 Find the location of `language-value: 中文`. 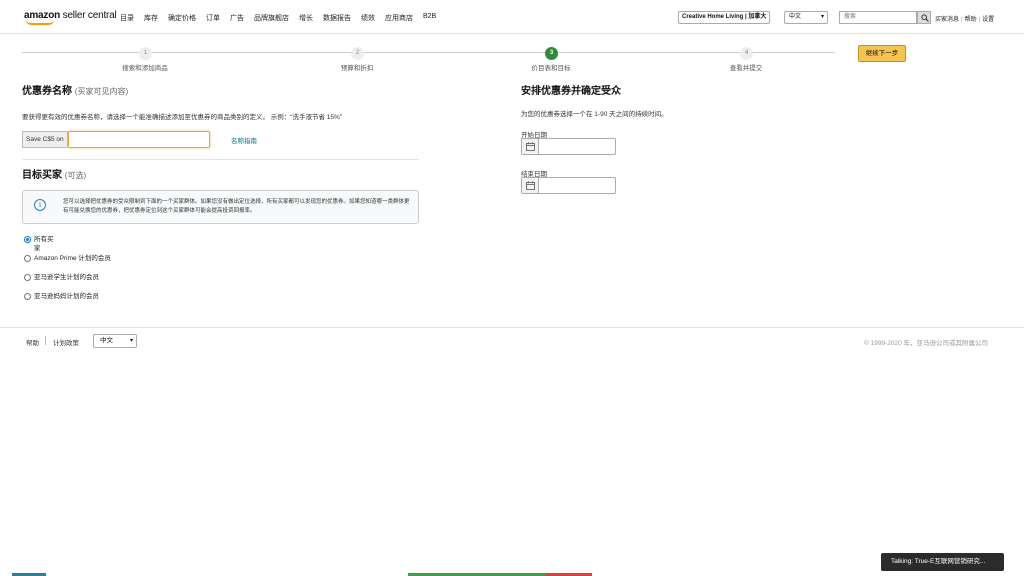

language-value: 中文 is located at coordinates (795, 17).